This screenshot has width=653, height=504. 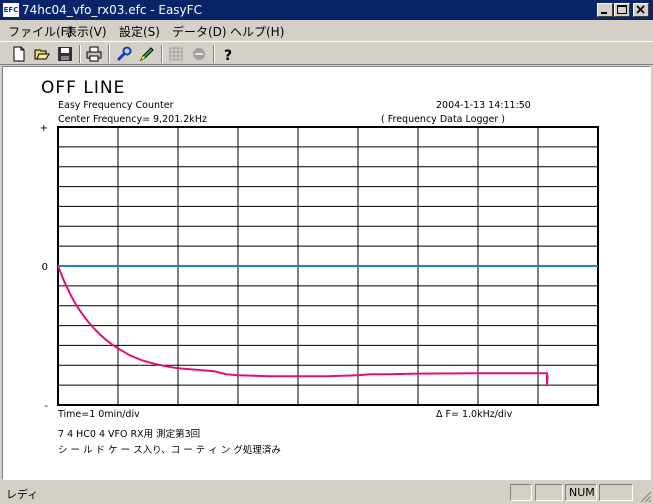 I want to click on maximize-button, so click(x=622, y=10).